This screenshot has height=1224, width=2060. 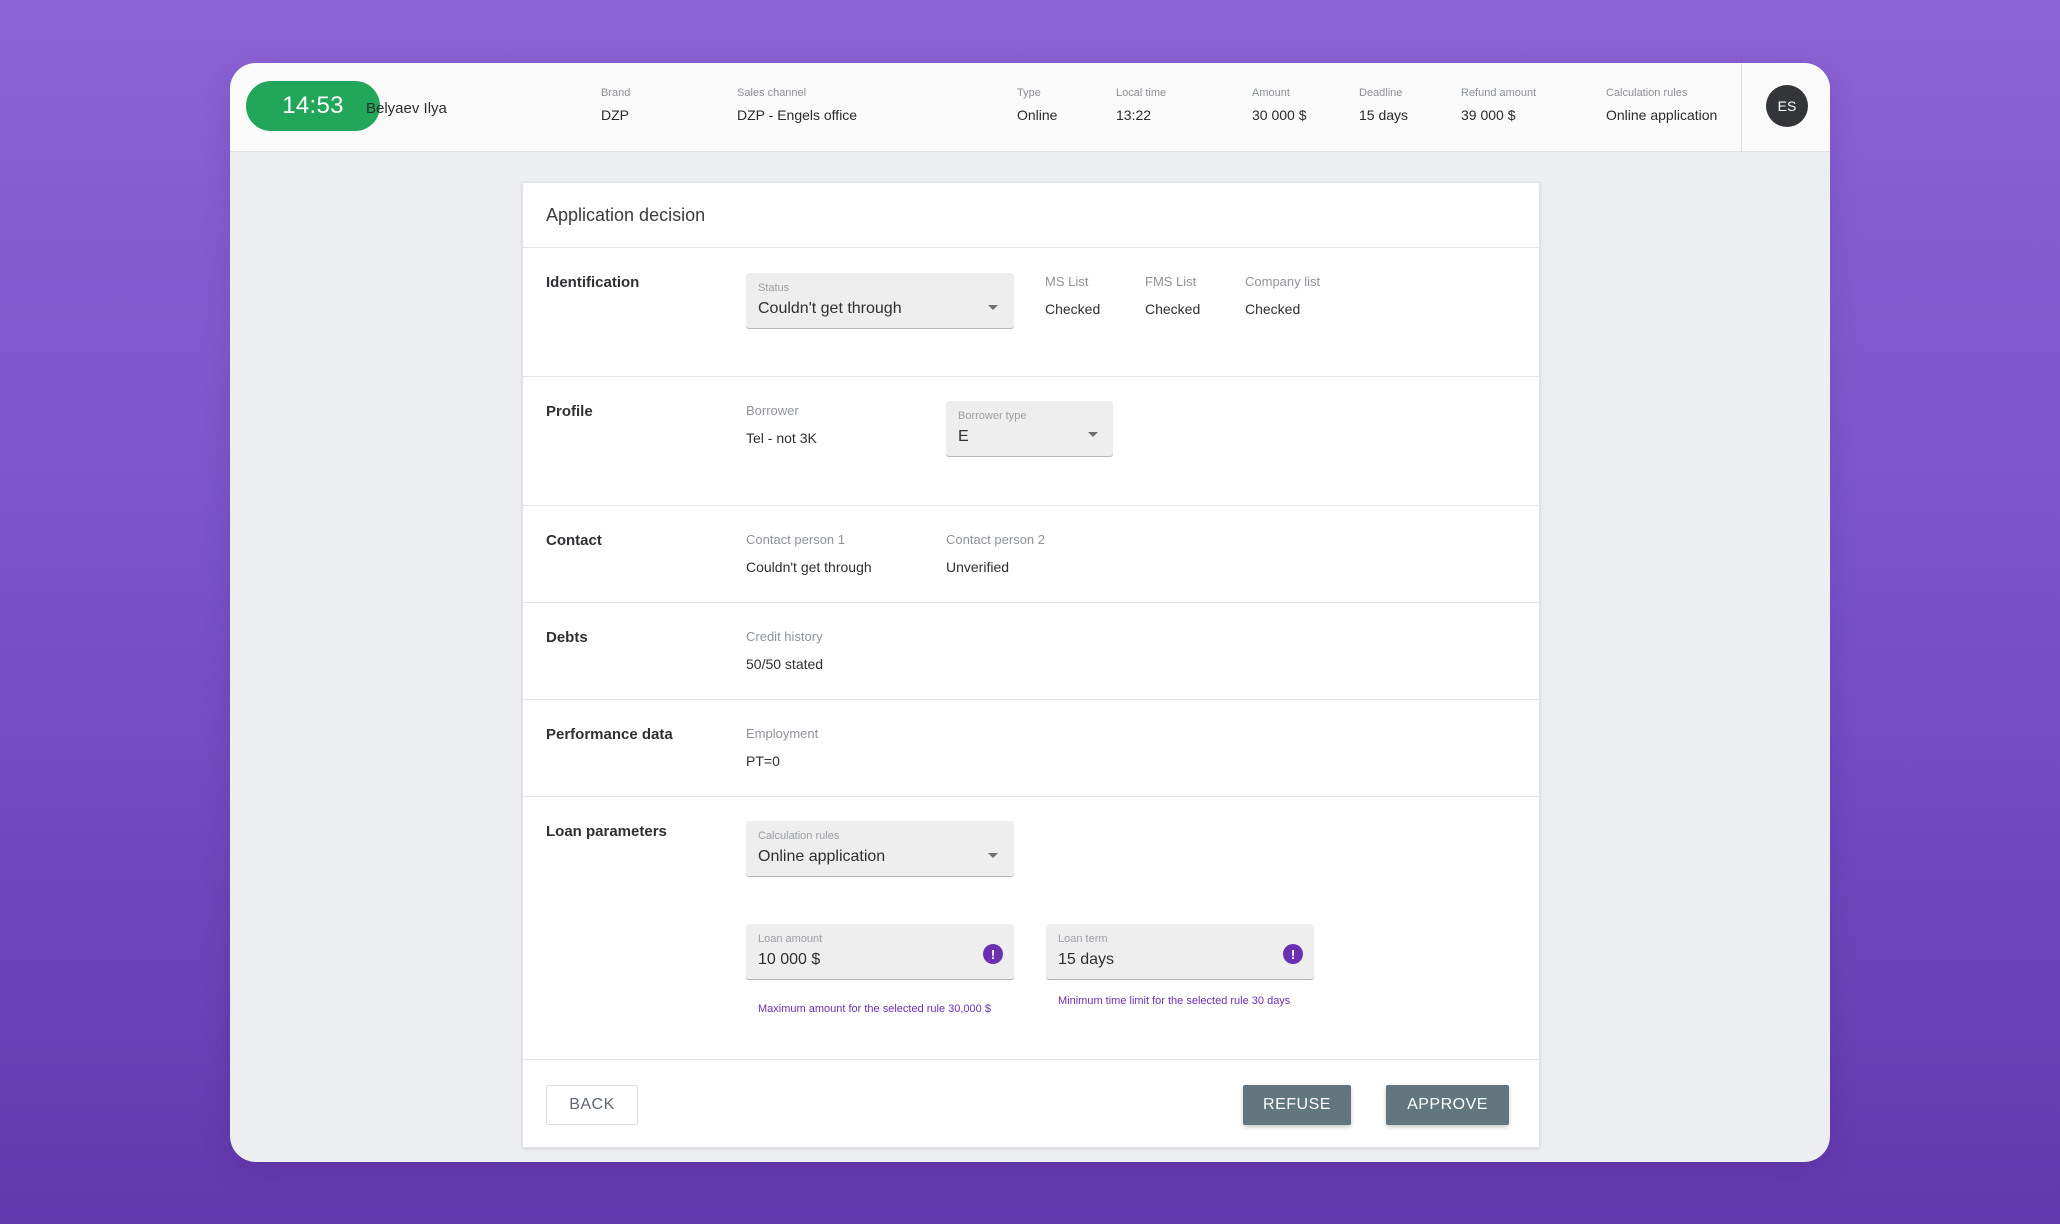 What do you see at coordinates (797, 115) in the screenshot?
I see `sales-channel-value: DZP - Engels office` at bounding box center [797, 115].